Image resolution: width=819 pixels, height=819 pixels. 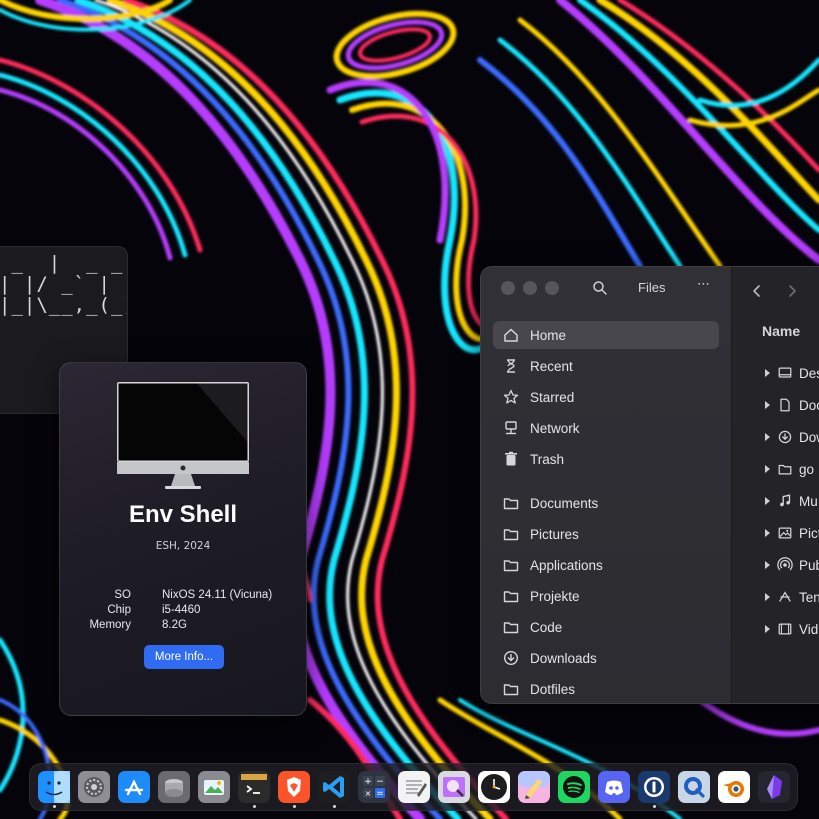 I want to click on file-row: Pict, so click(x=790, y=533).